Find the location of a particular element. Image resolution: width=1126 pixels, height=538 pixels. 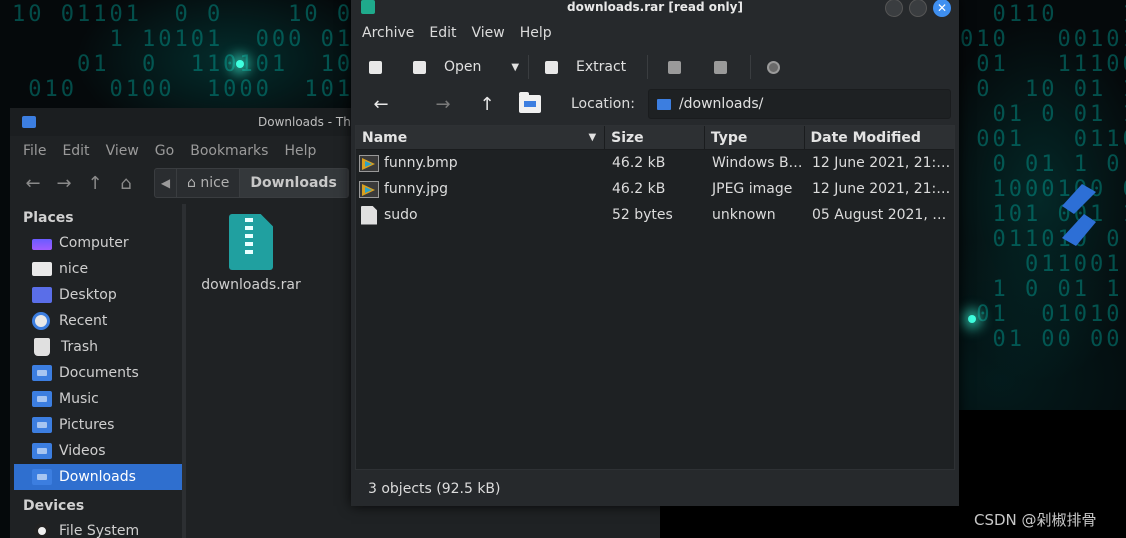

folder-view-icon is located at coordinates (530, 102).